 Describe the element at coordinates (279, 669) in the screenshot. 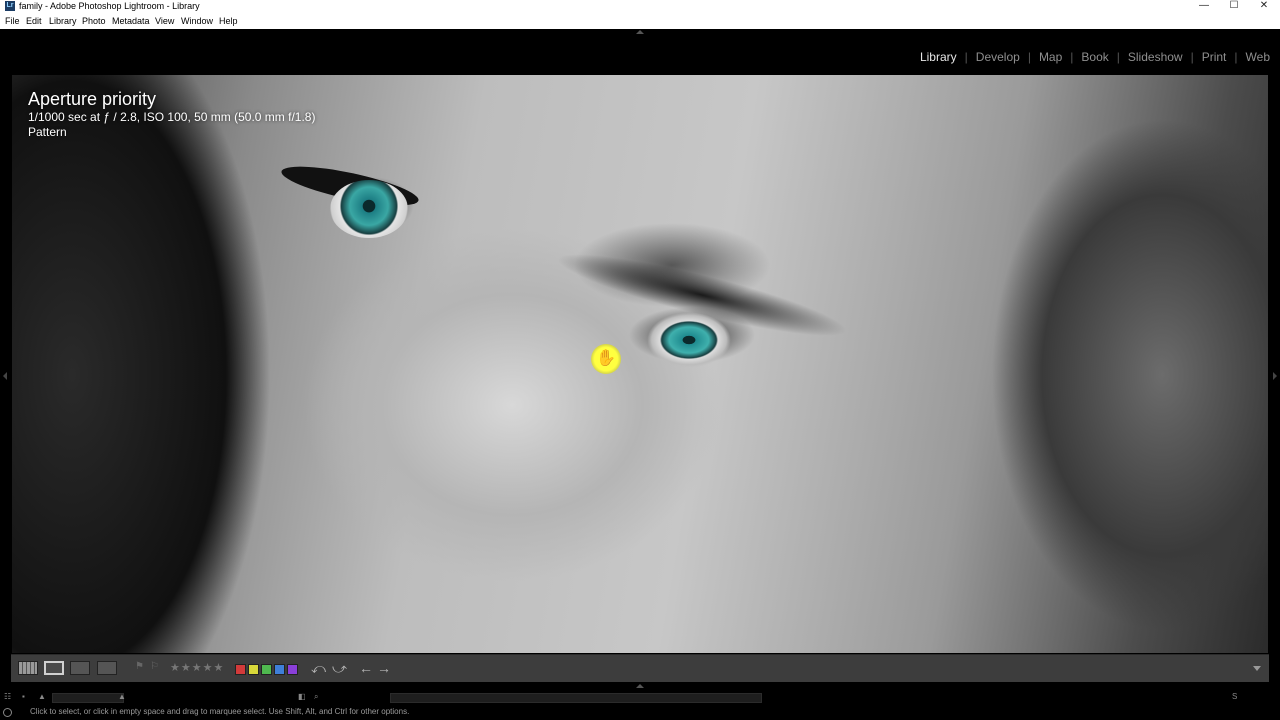

I see `color-label-blue` at that location.